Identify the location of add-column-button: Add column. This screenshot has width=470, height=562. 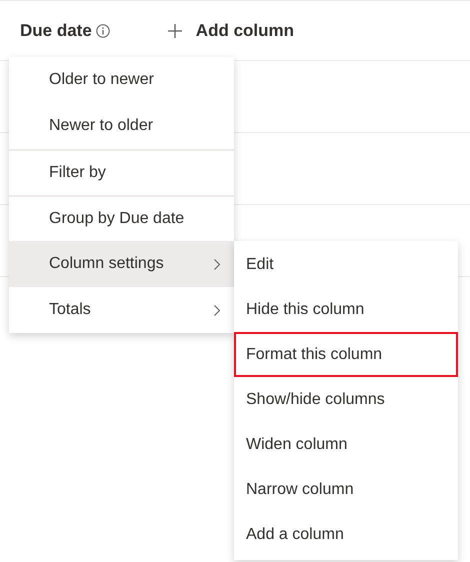
(231, 31).